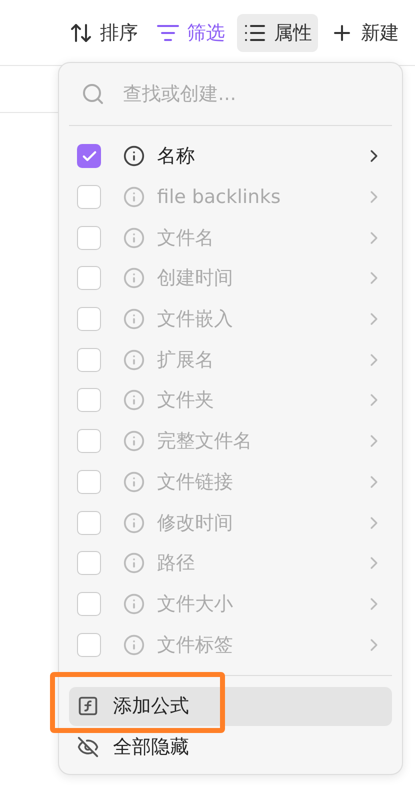 Image resolution: width=415 pixels, height=793 pixels. Describe the element at coordinates (195, 523) in the screenshot. I see `property-label: 修改时间` at that location.